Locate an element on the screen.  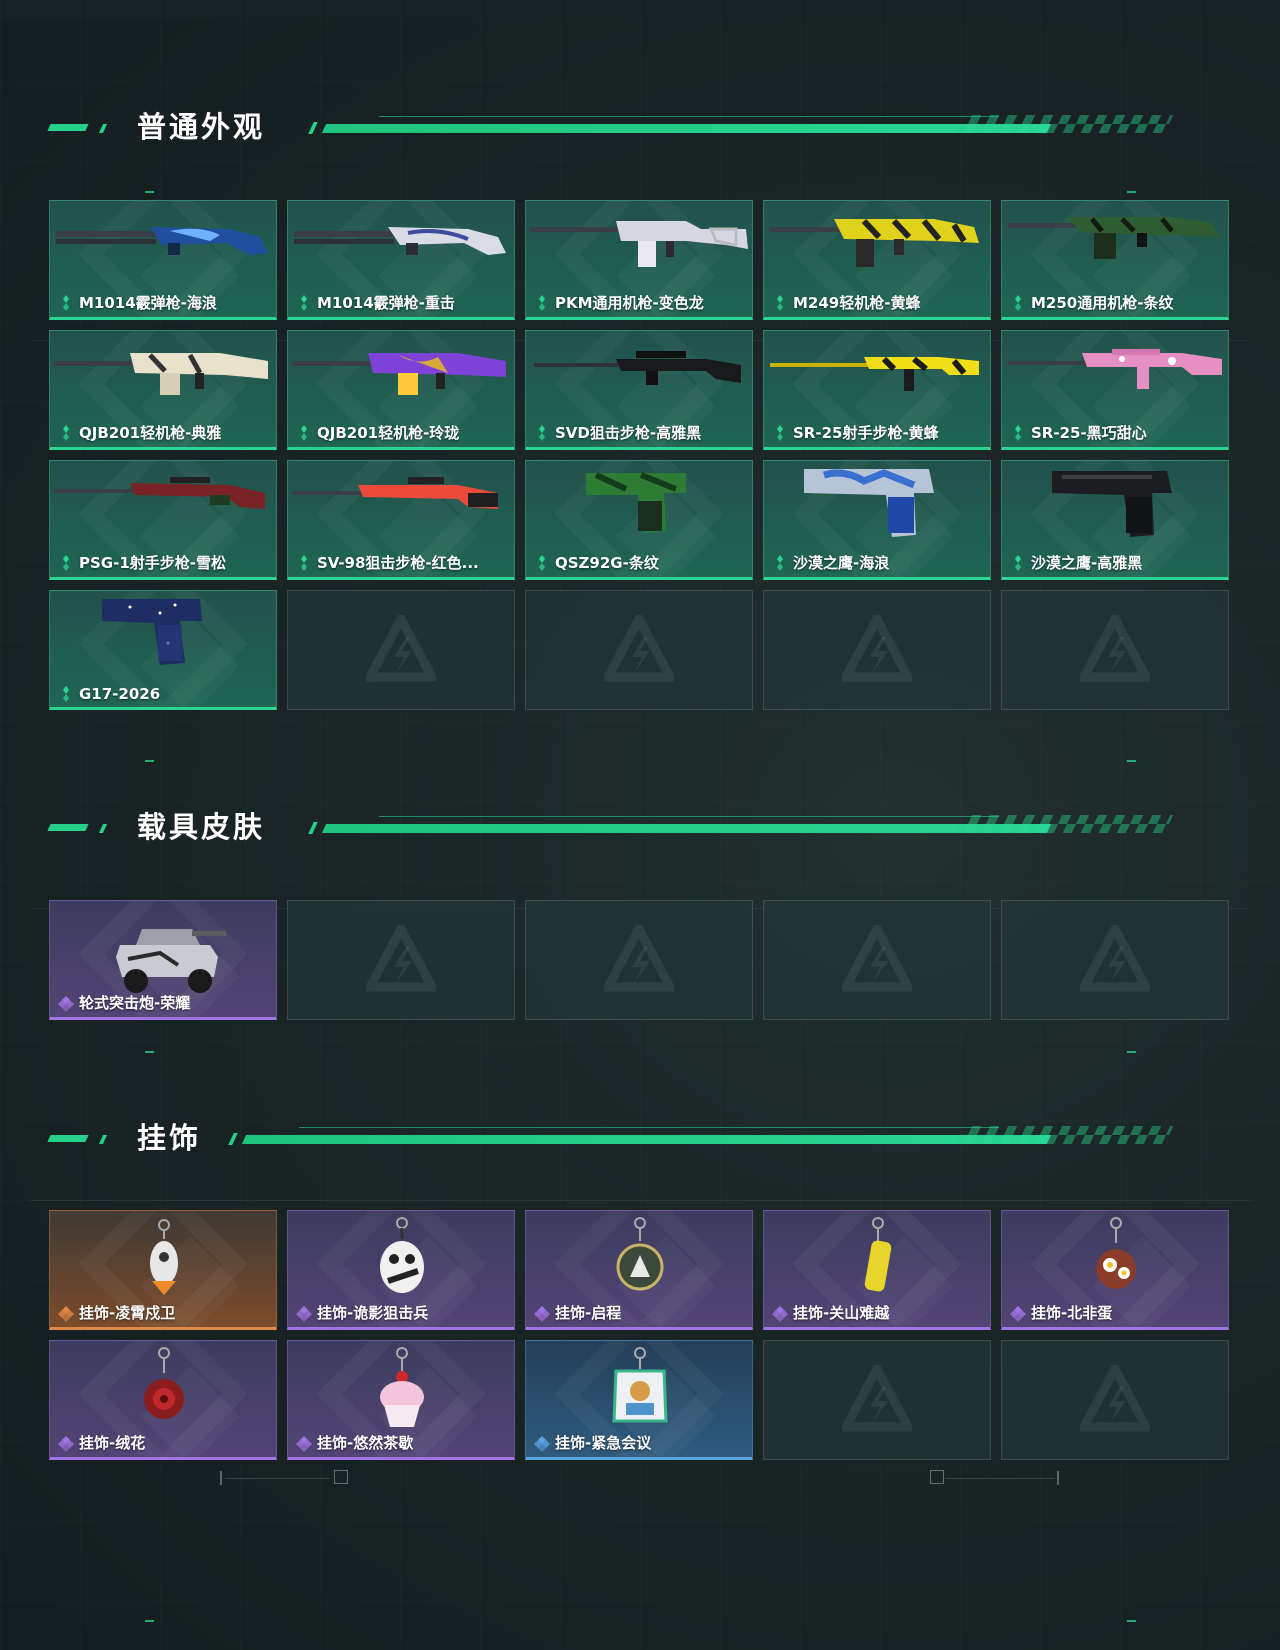
footer-line is located at coordinates (277, 1478).